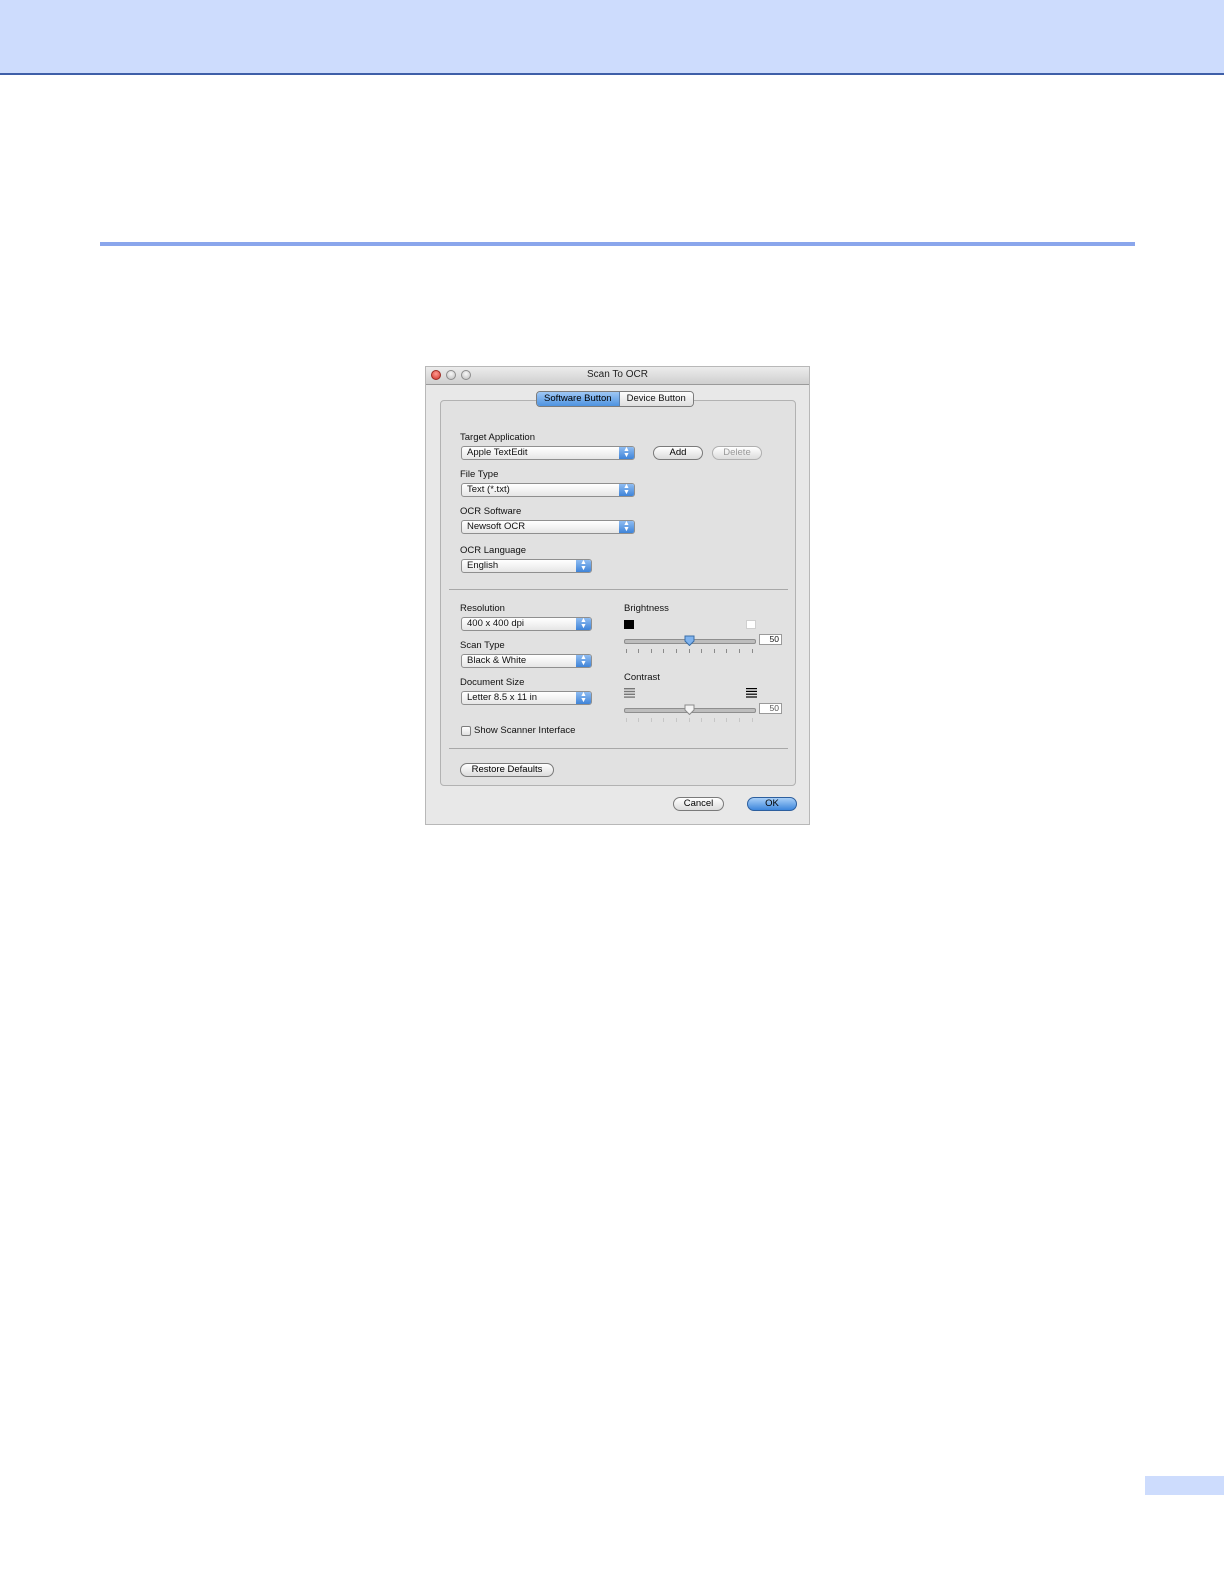  I want to click on contrast-tick-marks, so click(690, 720).